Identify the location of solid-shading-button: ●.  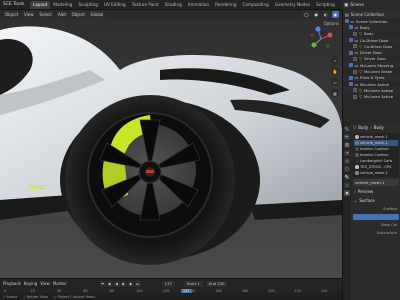
(316, 14).